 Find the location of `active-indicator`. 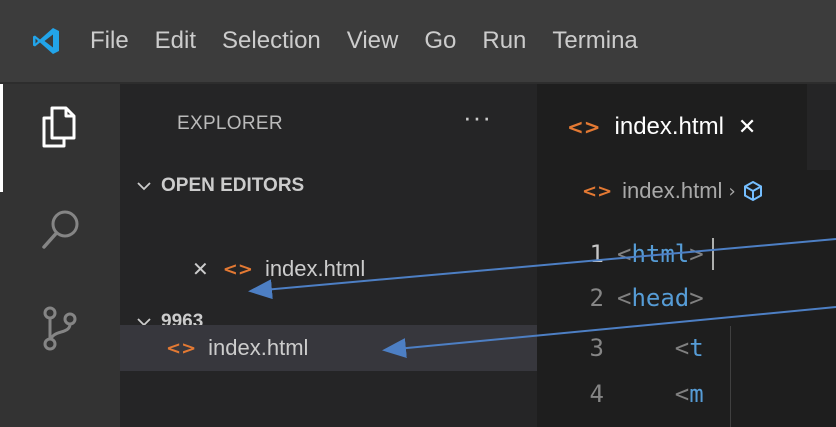

active-indicator is located at coordinates (1, 138).